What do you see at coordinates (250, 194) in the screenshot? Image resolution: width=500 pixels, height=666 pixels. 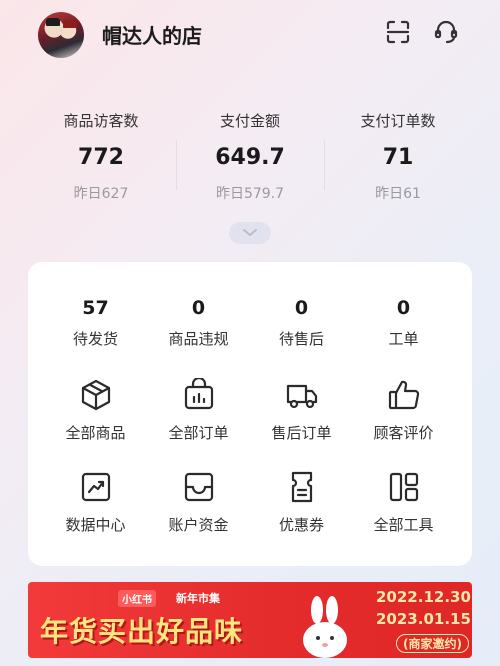 I see `stat-yesterday: 昨日579.7` at bounding box center [250, 194].